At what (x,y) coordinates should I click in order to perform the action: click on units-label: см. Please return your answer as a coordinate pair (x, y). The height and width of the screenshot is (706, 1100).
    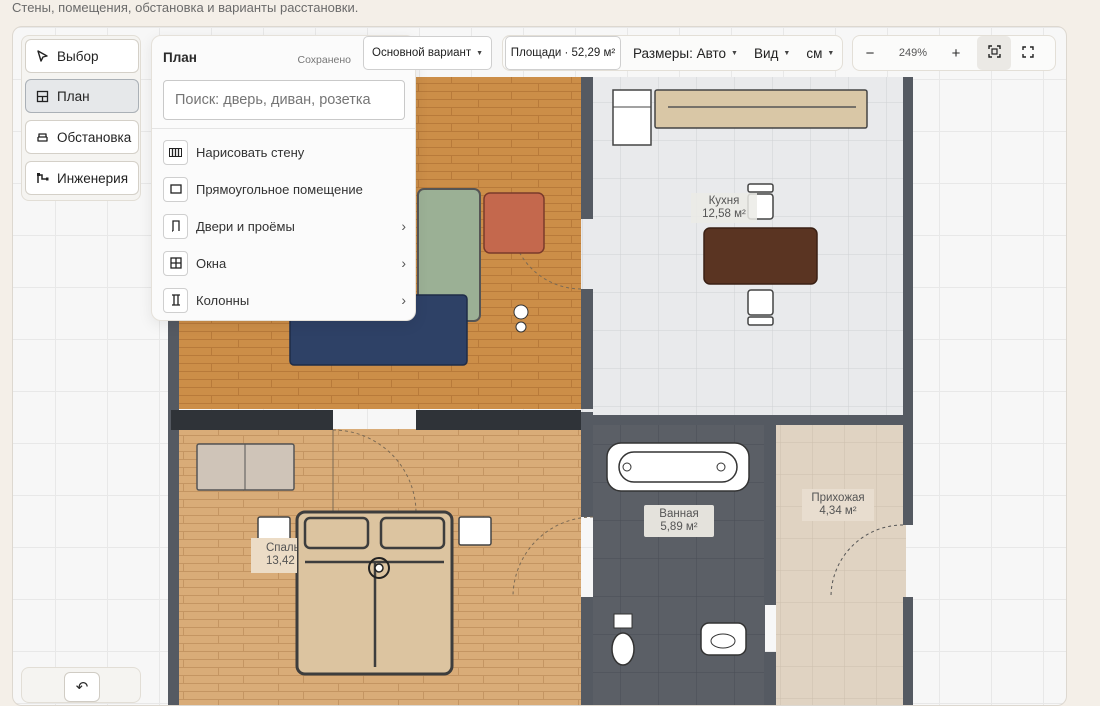
    Looking at the image, I should click on (814, 53).